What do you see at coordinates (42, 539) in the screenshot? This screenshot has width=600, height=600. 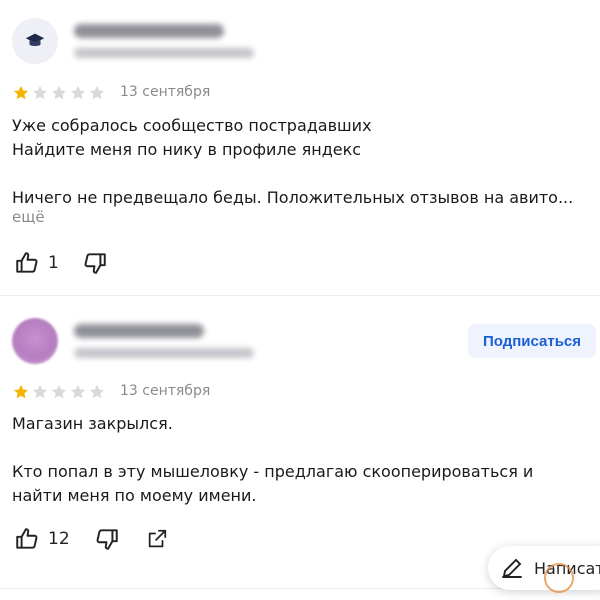 I see `like-button: 12` at bounding box center [42, 539].